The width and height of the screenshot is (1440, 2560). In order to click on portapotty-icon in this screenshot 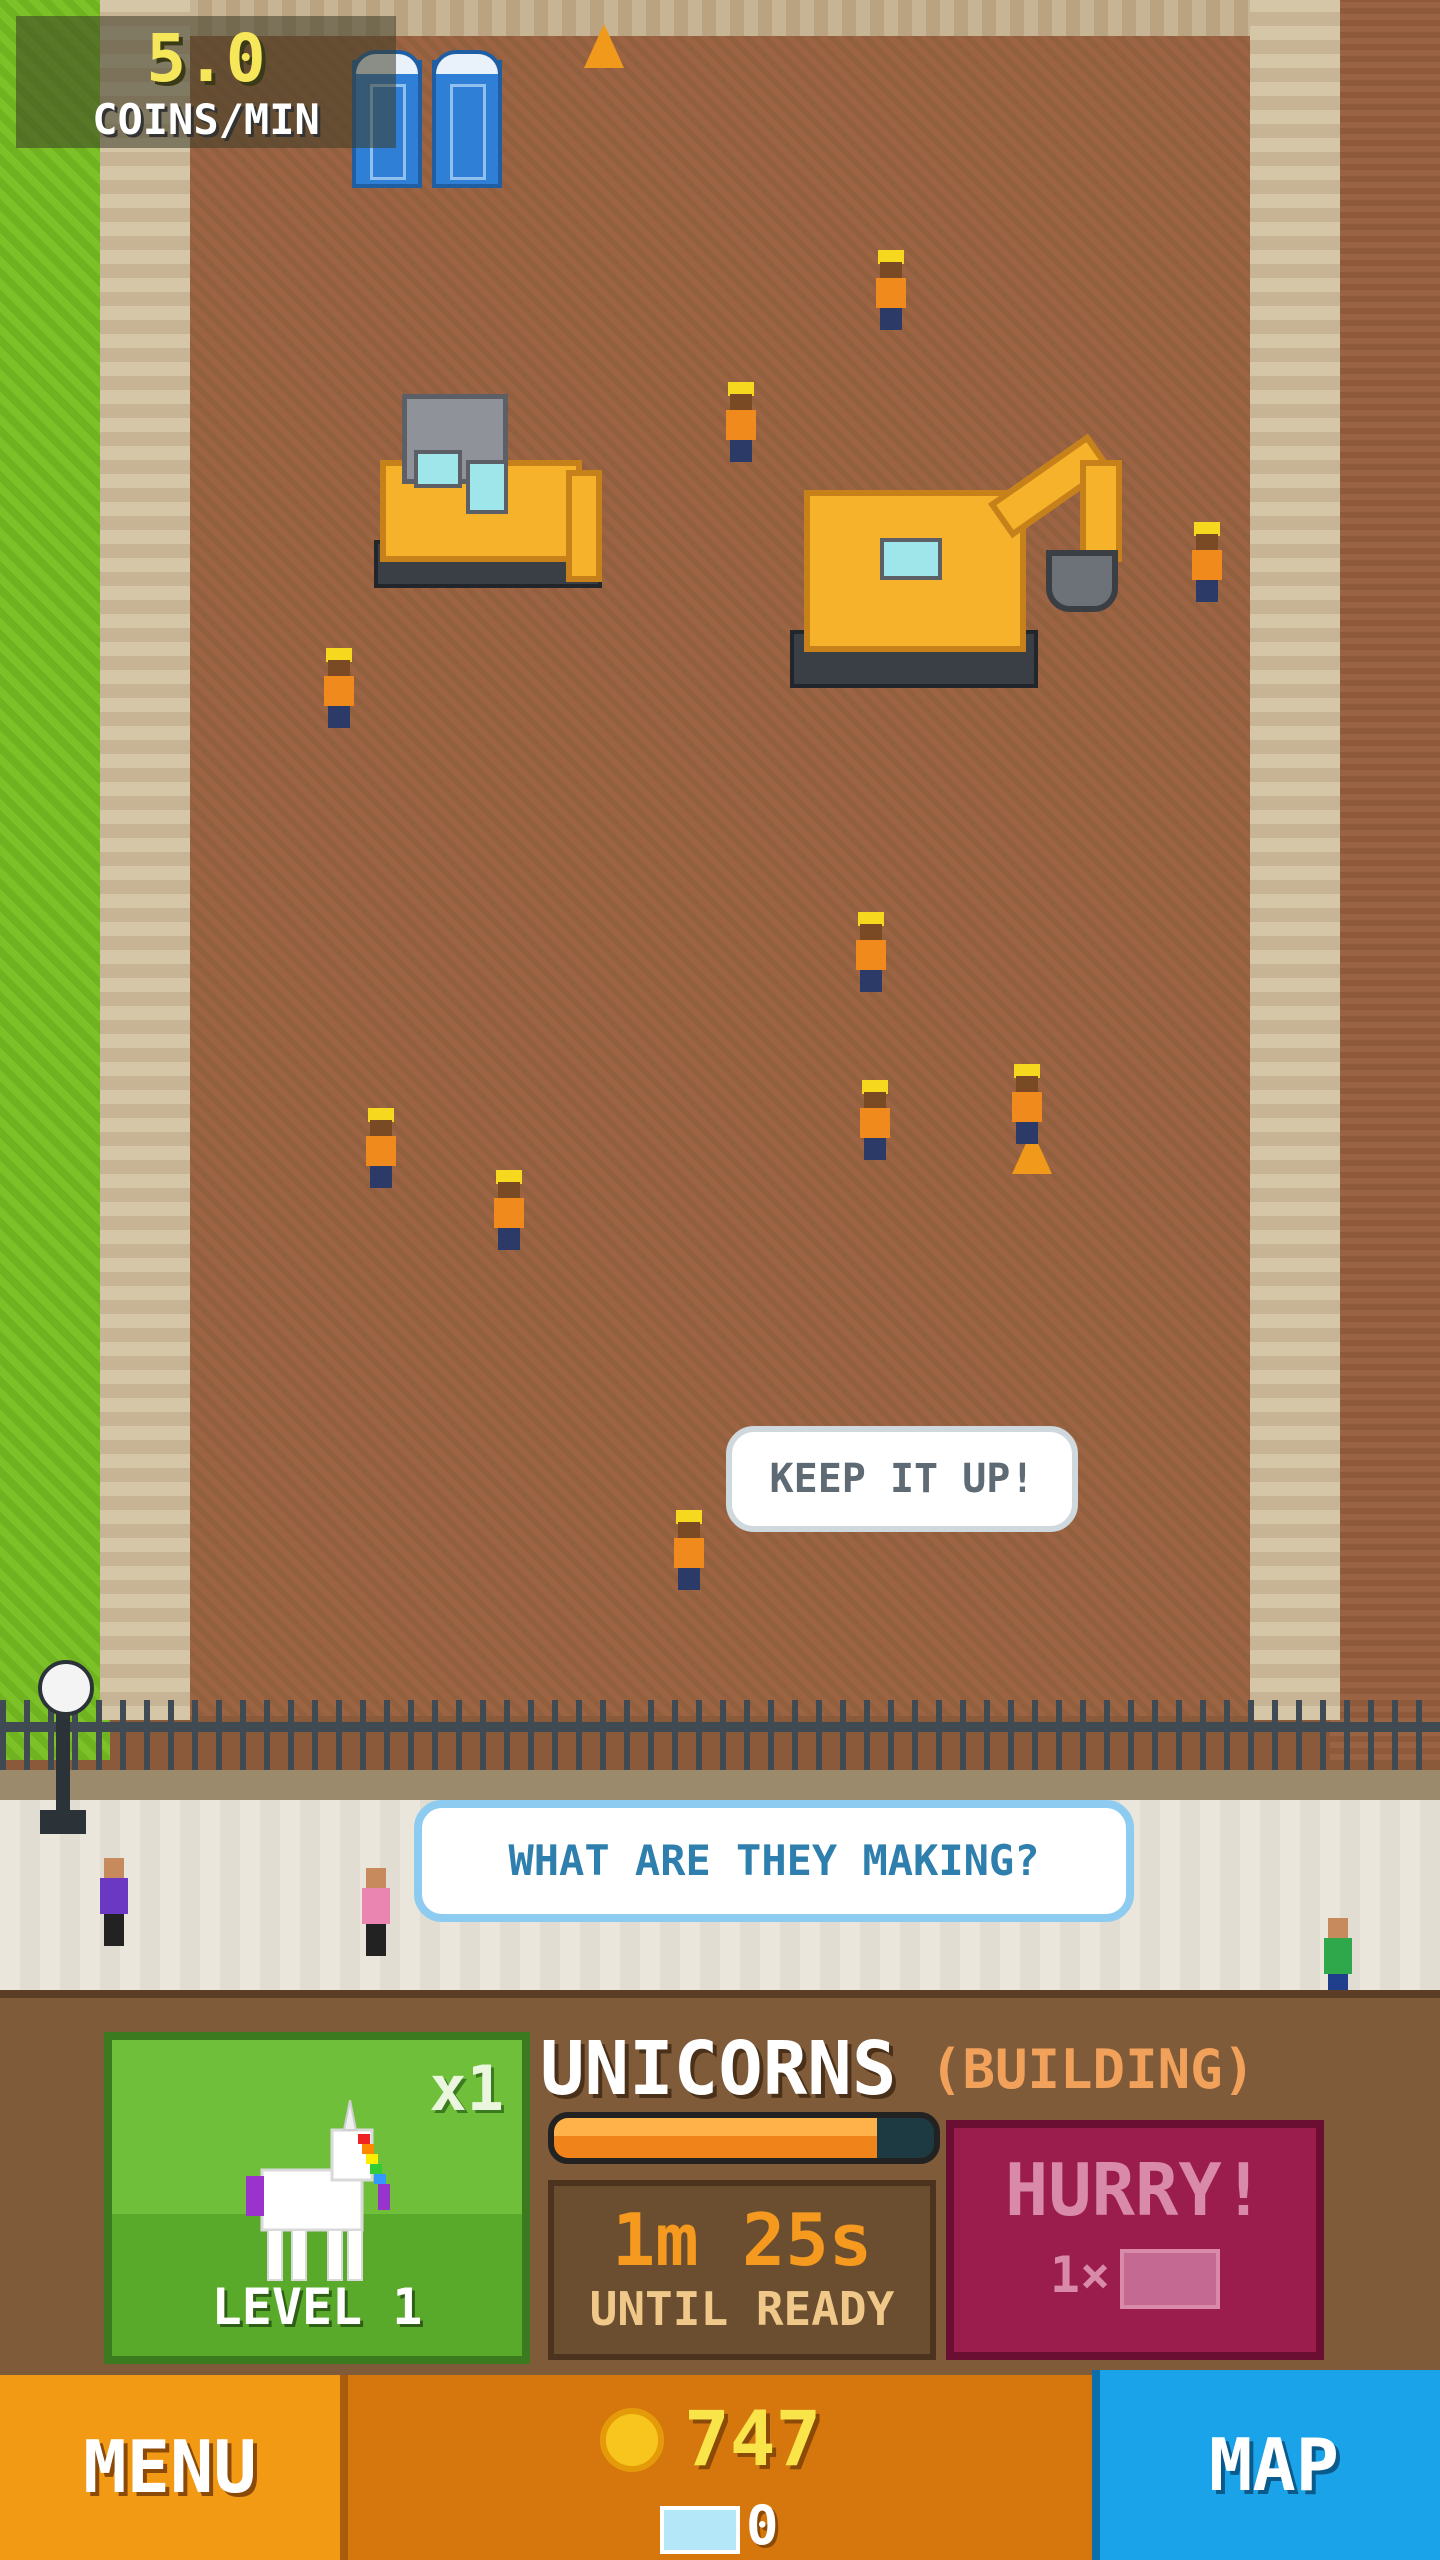, I will do `click(467, 119)`.